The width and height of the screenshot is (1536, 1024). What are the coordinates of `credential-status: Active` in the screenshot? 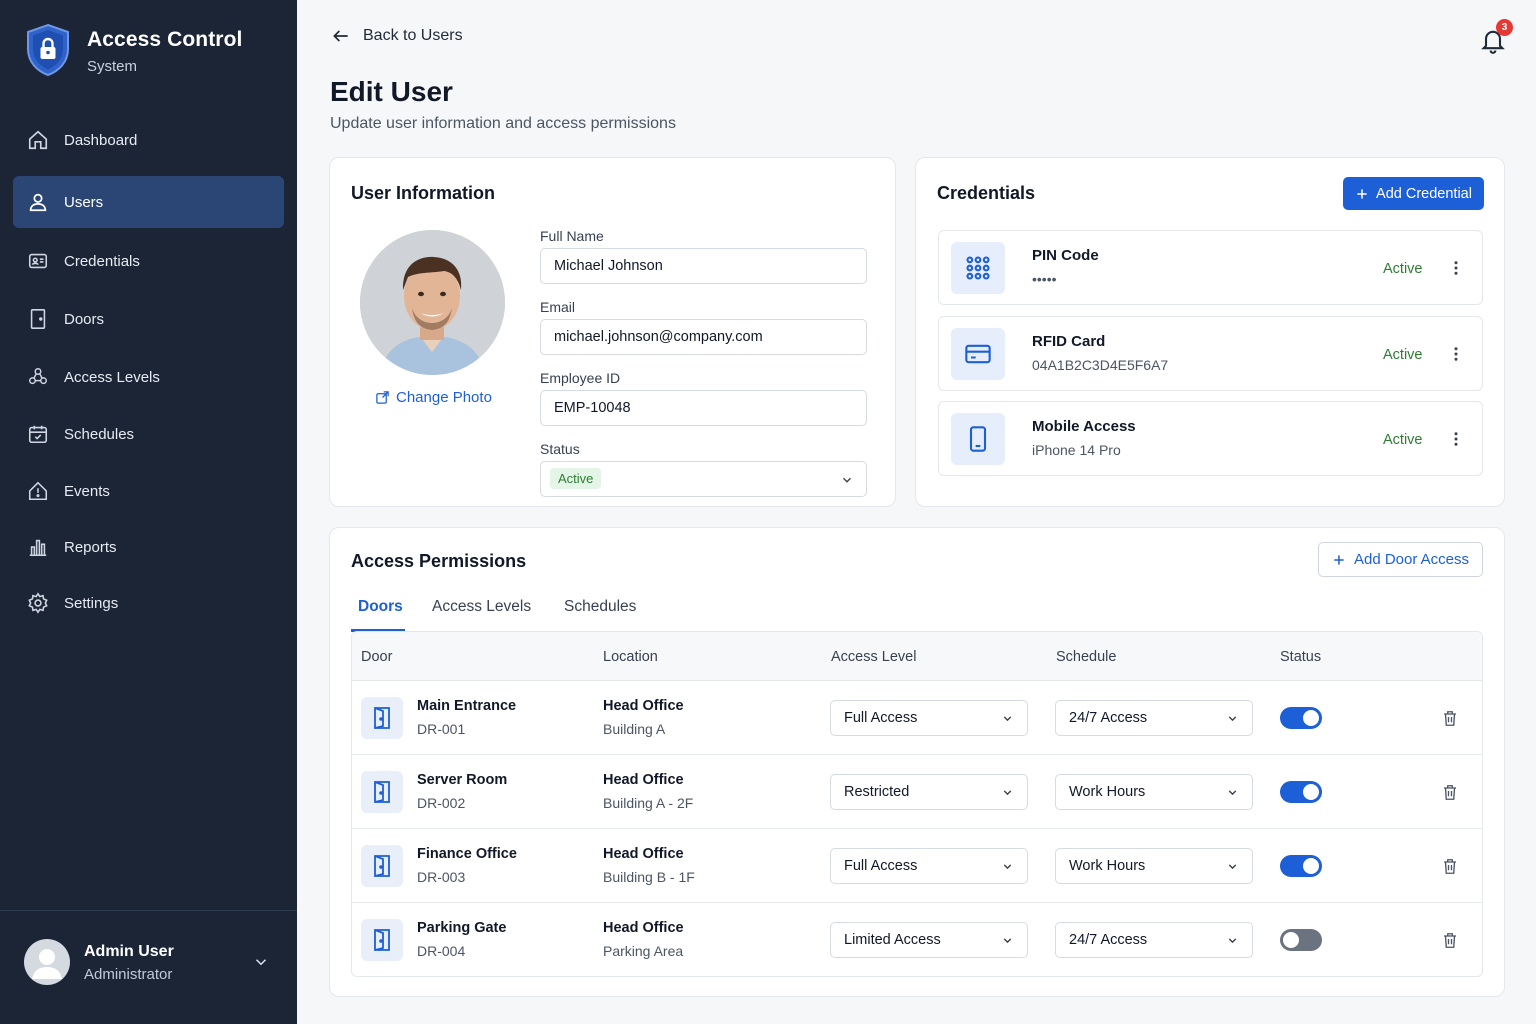 It's located at (1403, 440).